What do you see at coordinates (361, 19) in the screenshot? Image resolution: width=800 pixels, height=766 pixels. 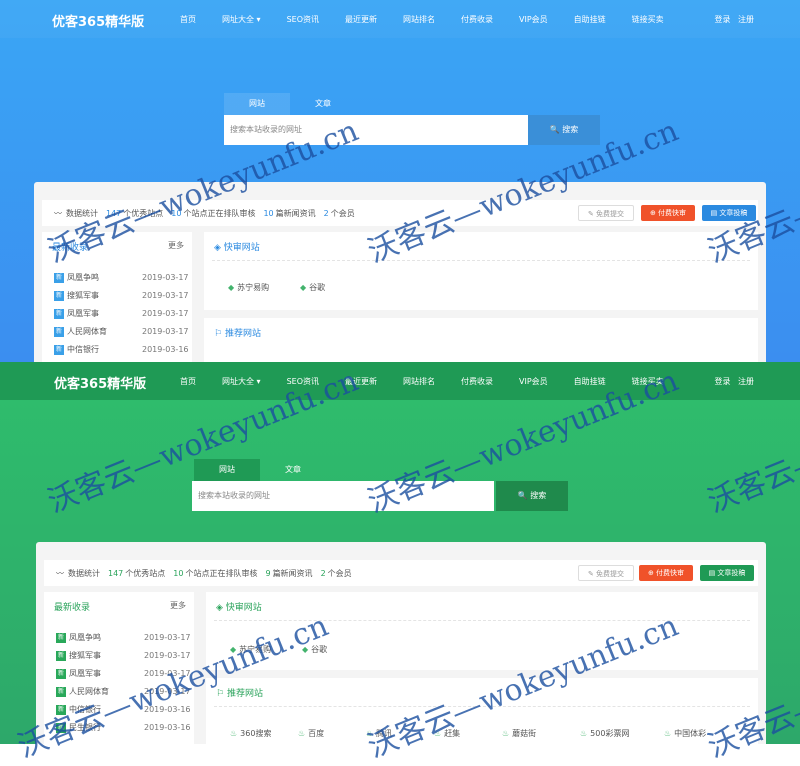 I see `nav-item-updates: 最近更新` at bounding box center [361, 19].